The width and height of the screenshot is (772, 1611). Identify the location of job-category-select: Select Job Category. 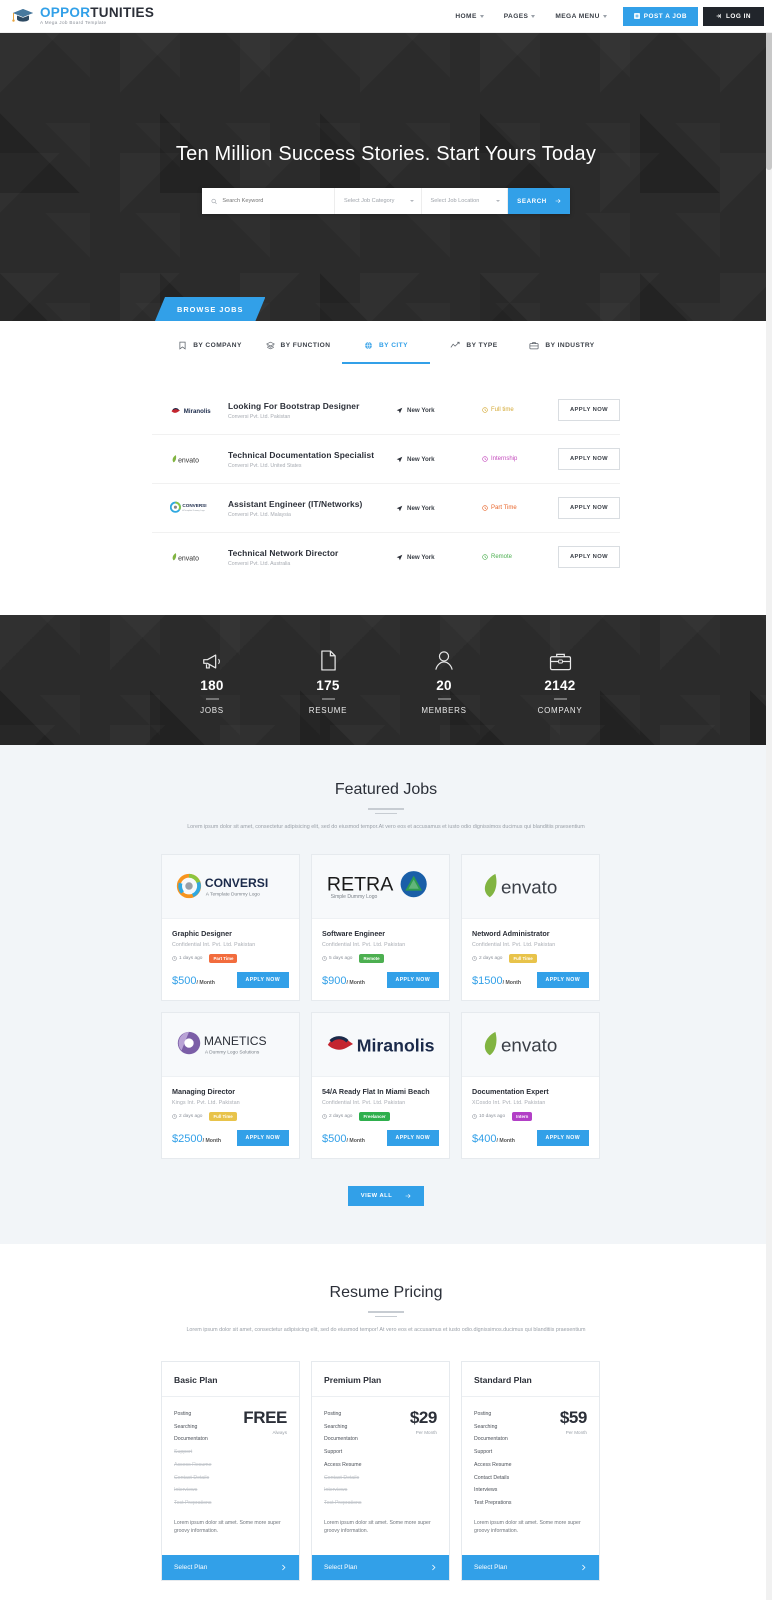
(378, 201).